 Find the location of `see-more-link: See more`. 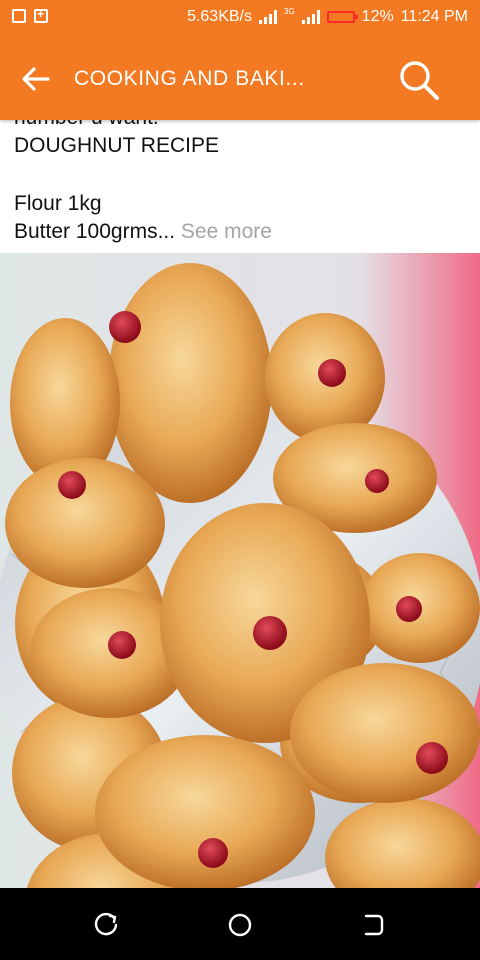

see-more-link: See more is located at coordinates (226, 231).